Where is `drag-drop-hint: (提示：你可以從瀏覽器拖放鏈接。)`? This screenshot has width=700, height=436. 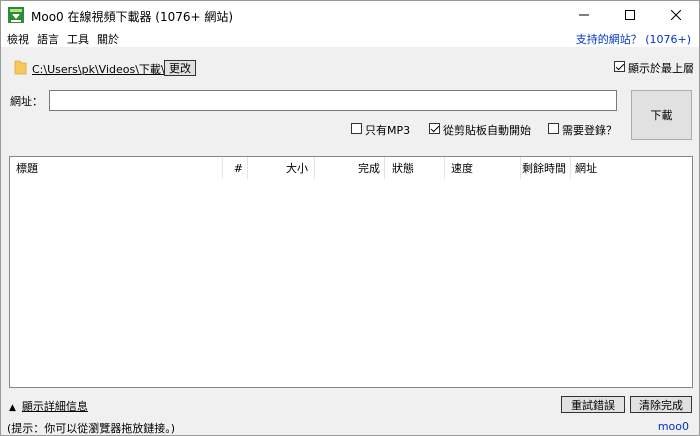
drag-drop-hint: (提示：你可以從瀏覽器拖放鏈接。) is located at coordinates (91, 428).